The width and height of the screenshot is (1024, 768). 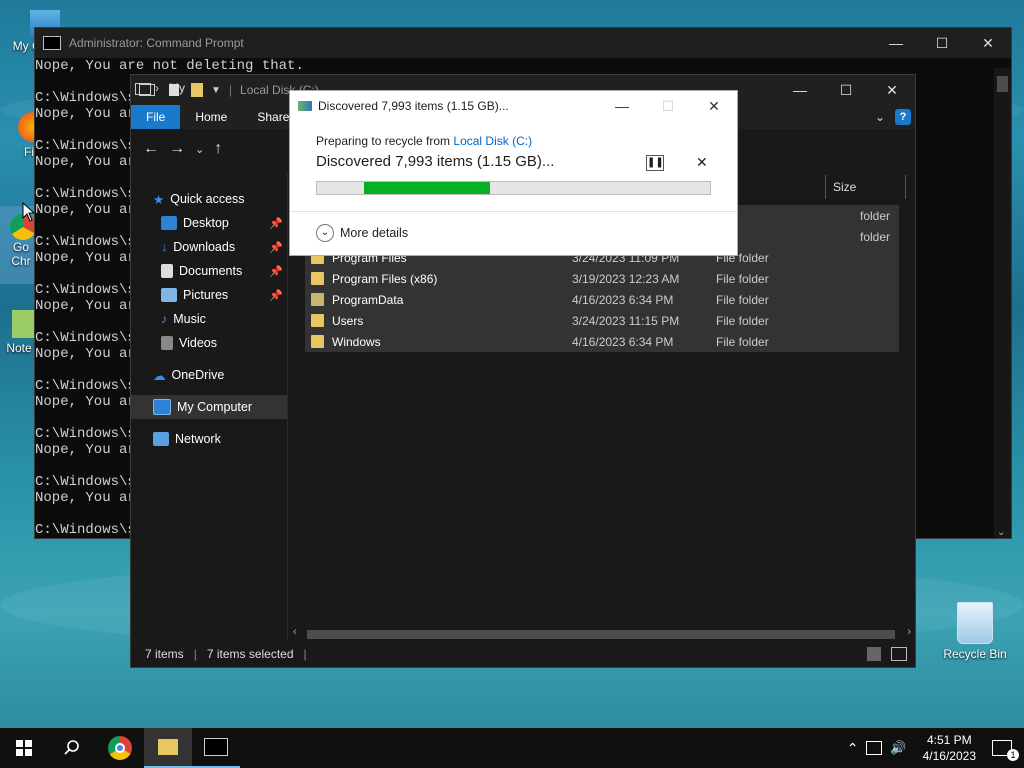 I want to click on chevron-down-icon: ⌄, so click(x=325, y=233).